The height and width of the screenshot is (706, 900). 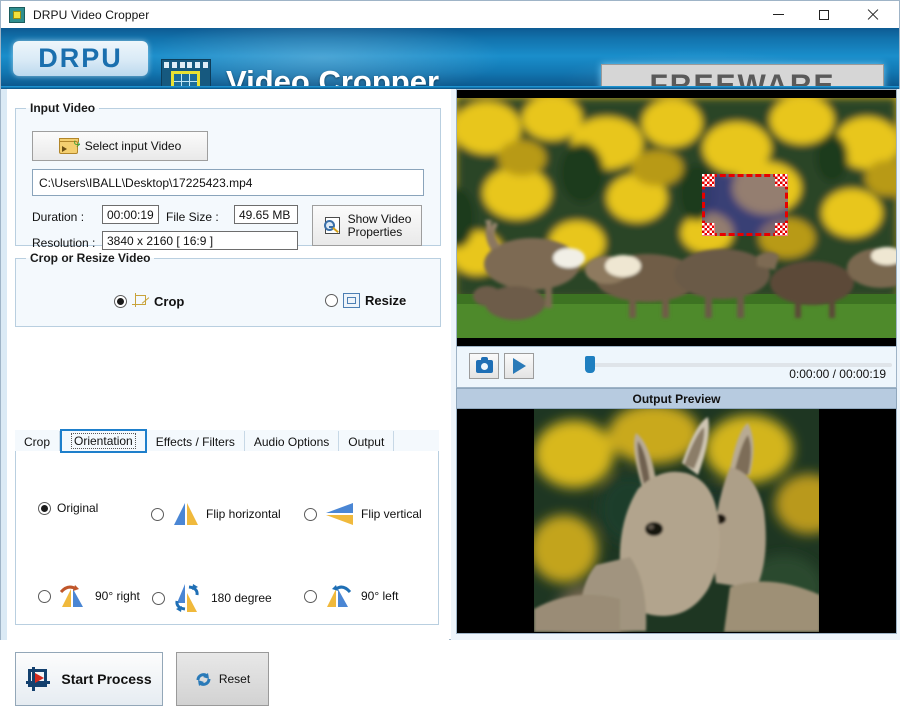 I want to click on seek-thumb, so click(x=590, y=364).